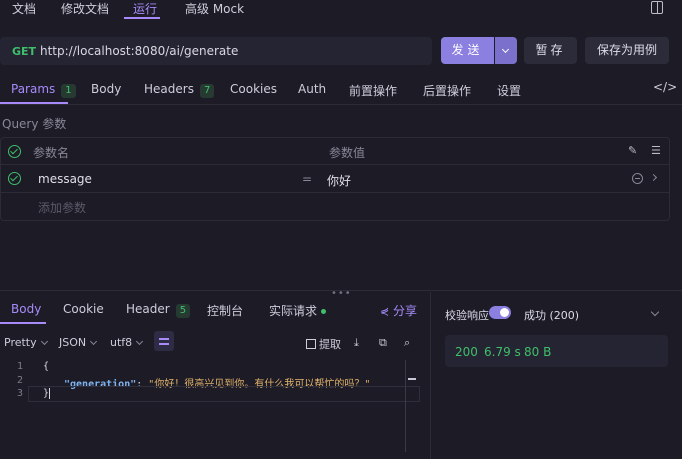 This screenshot has height=459, width=682. I want to click on tab-post-processors: 后置操作, so click(447, 90).